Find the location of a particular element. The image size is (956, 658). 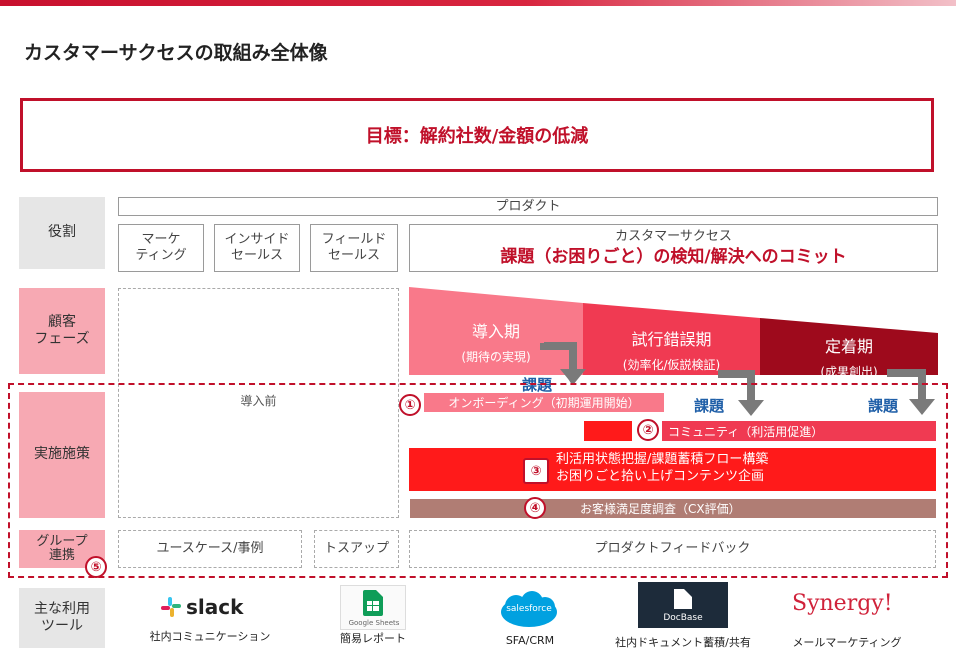

tool-caption-synergy: メールマーケティング is located at coordinates (847, 642).